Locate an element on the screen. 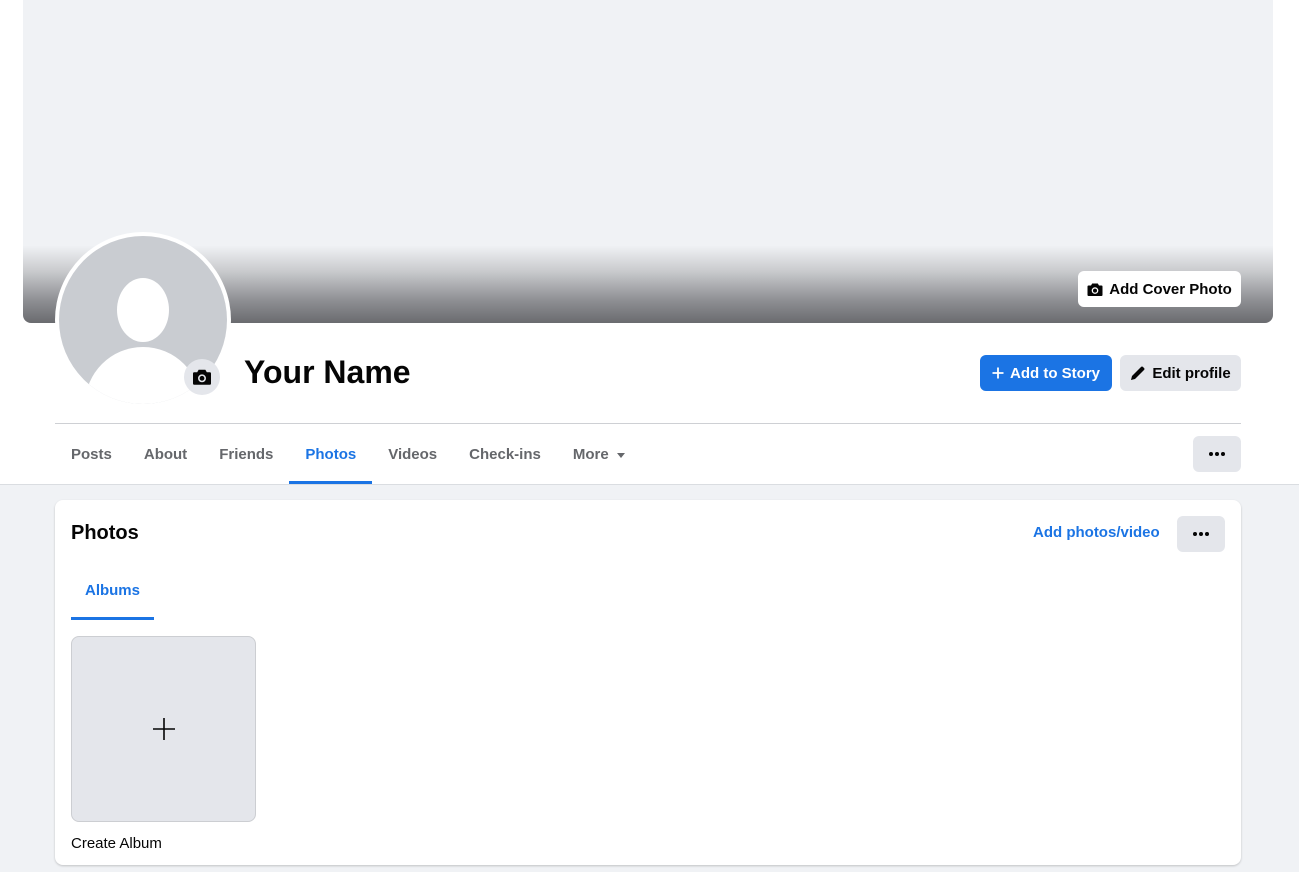 This screenshot has width=1299, height=872. tab-albums: Albums is located at coordinates (112, 590).